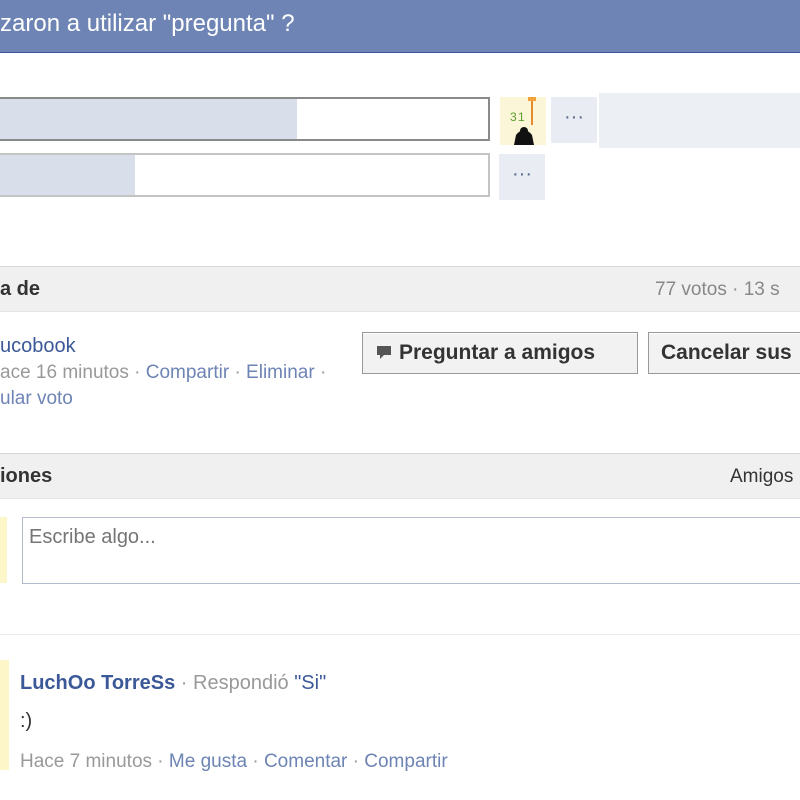 Image resolution: width=800 pixels, height=800 pixels. I want to click on comment-time: Hace 7 minutos, so click(86, 761).